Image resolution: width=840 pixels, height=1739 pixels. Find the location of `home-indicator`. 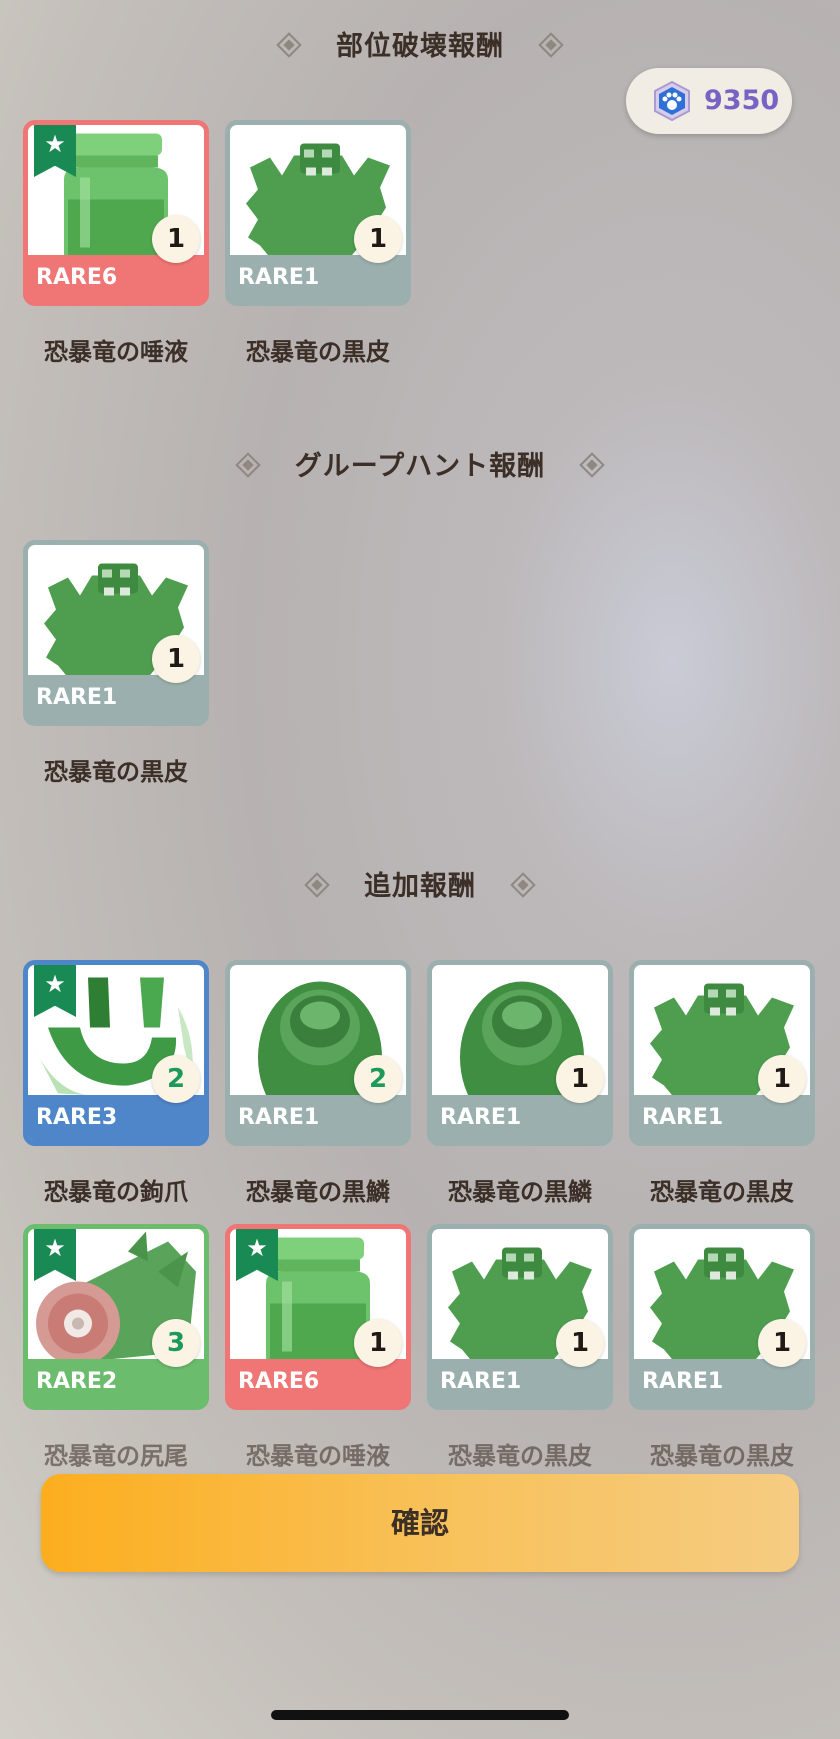

home-indicator is located at coordinates (420, 1715).